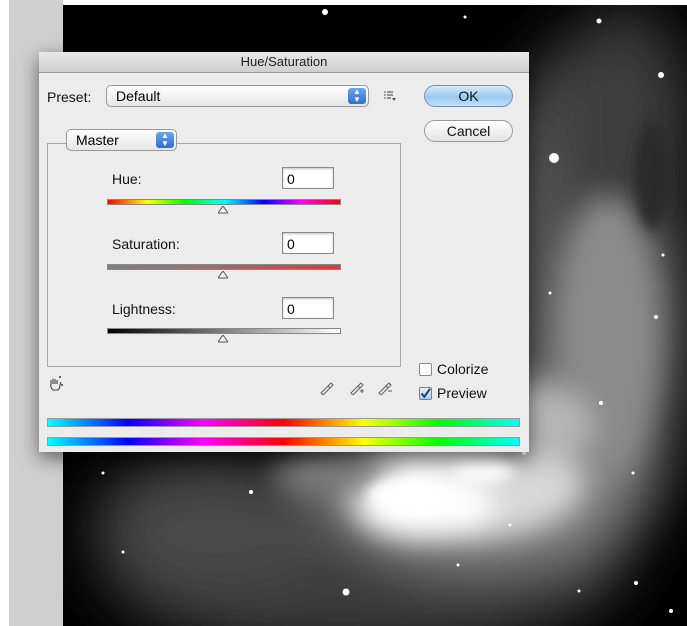 Image resolution: width=687 pixels, height=626 pixels. Describe the element at coordinates (127, 179) in the screenshot. I see `hue-label: Hue:` at that location.